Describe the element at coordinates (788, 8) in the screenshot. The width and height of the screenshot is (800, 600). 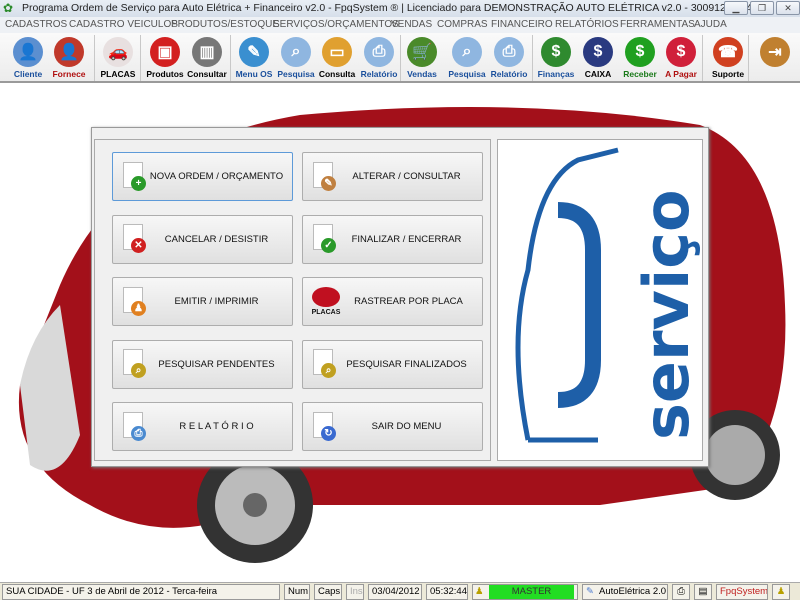
I see `close-button: ✕` at that location.